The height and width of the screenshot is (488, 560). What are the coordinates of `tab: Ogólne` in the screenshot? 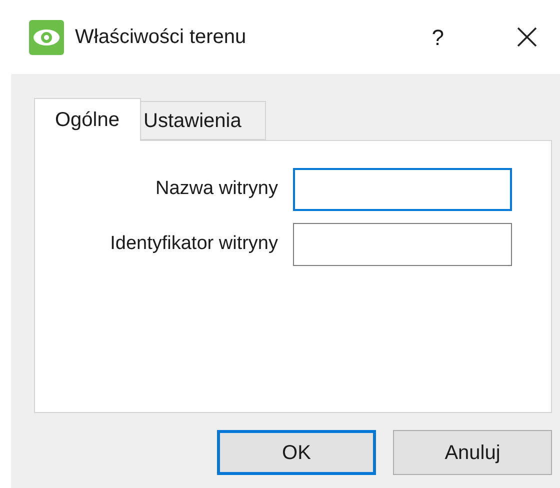 It's located at (87, 119).